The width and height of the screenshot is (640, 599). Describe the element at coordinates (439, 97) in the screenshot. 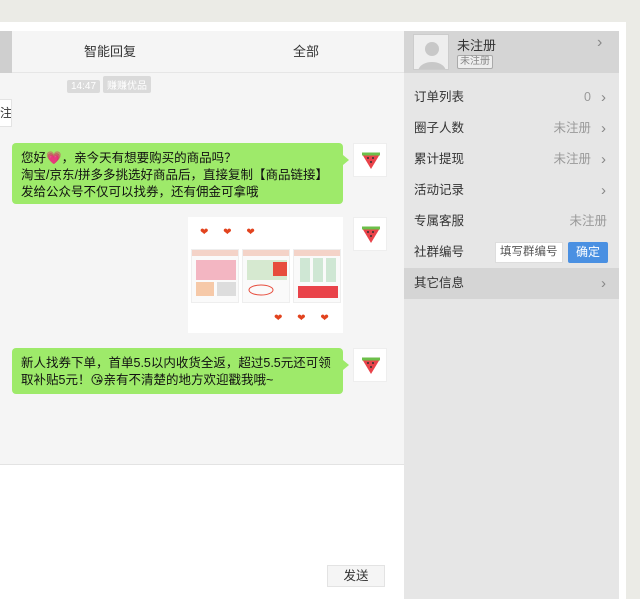

I see `row-label: 订单列表` at that location.